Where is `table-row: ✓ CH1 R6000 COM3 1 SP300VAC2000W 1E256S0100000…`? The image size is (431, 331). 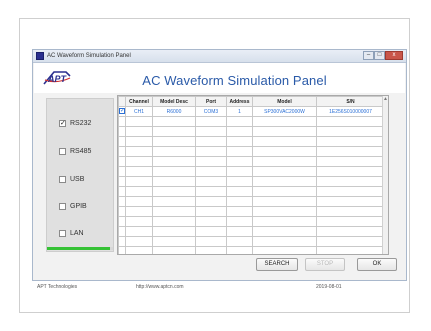
table-row: ✓ CH1 R6000 COM3 1 SP300VAC2000W 1E256S0100000… is located at coordinates (251, 111).